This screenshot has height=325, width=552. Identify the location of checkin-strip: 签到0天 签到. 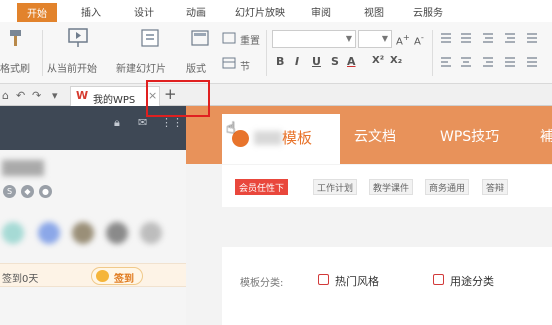
(93, 275).